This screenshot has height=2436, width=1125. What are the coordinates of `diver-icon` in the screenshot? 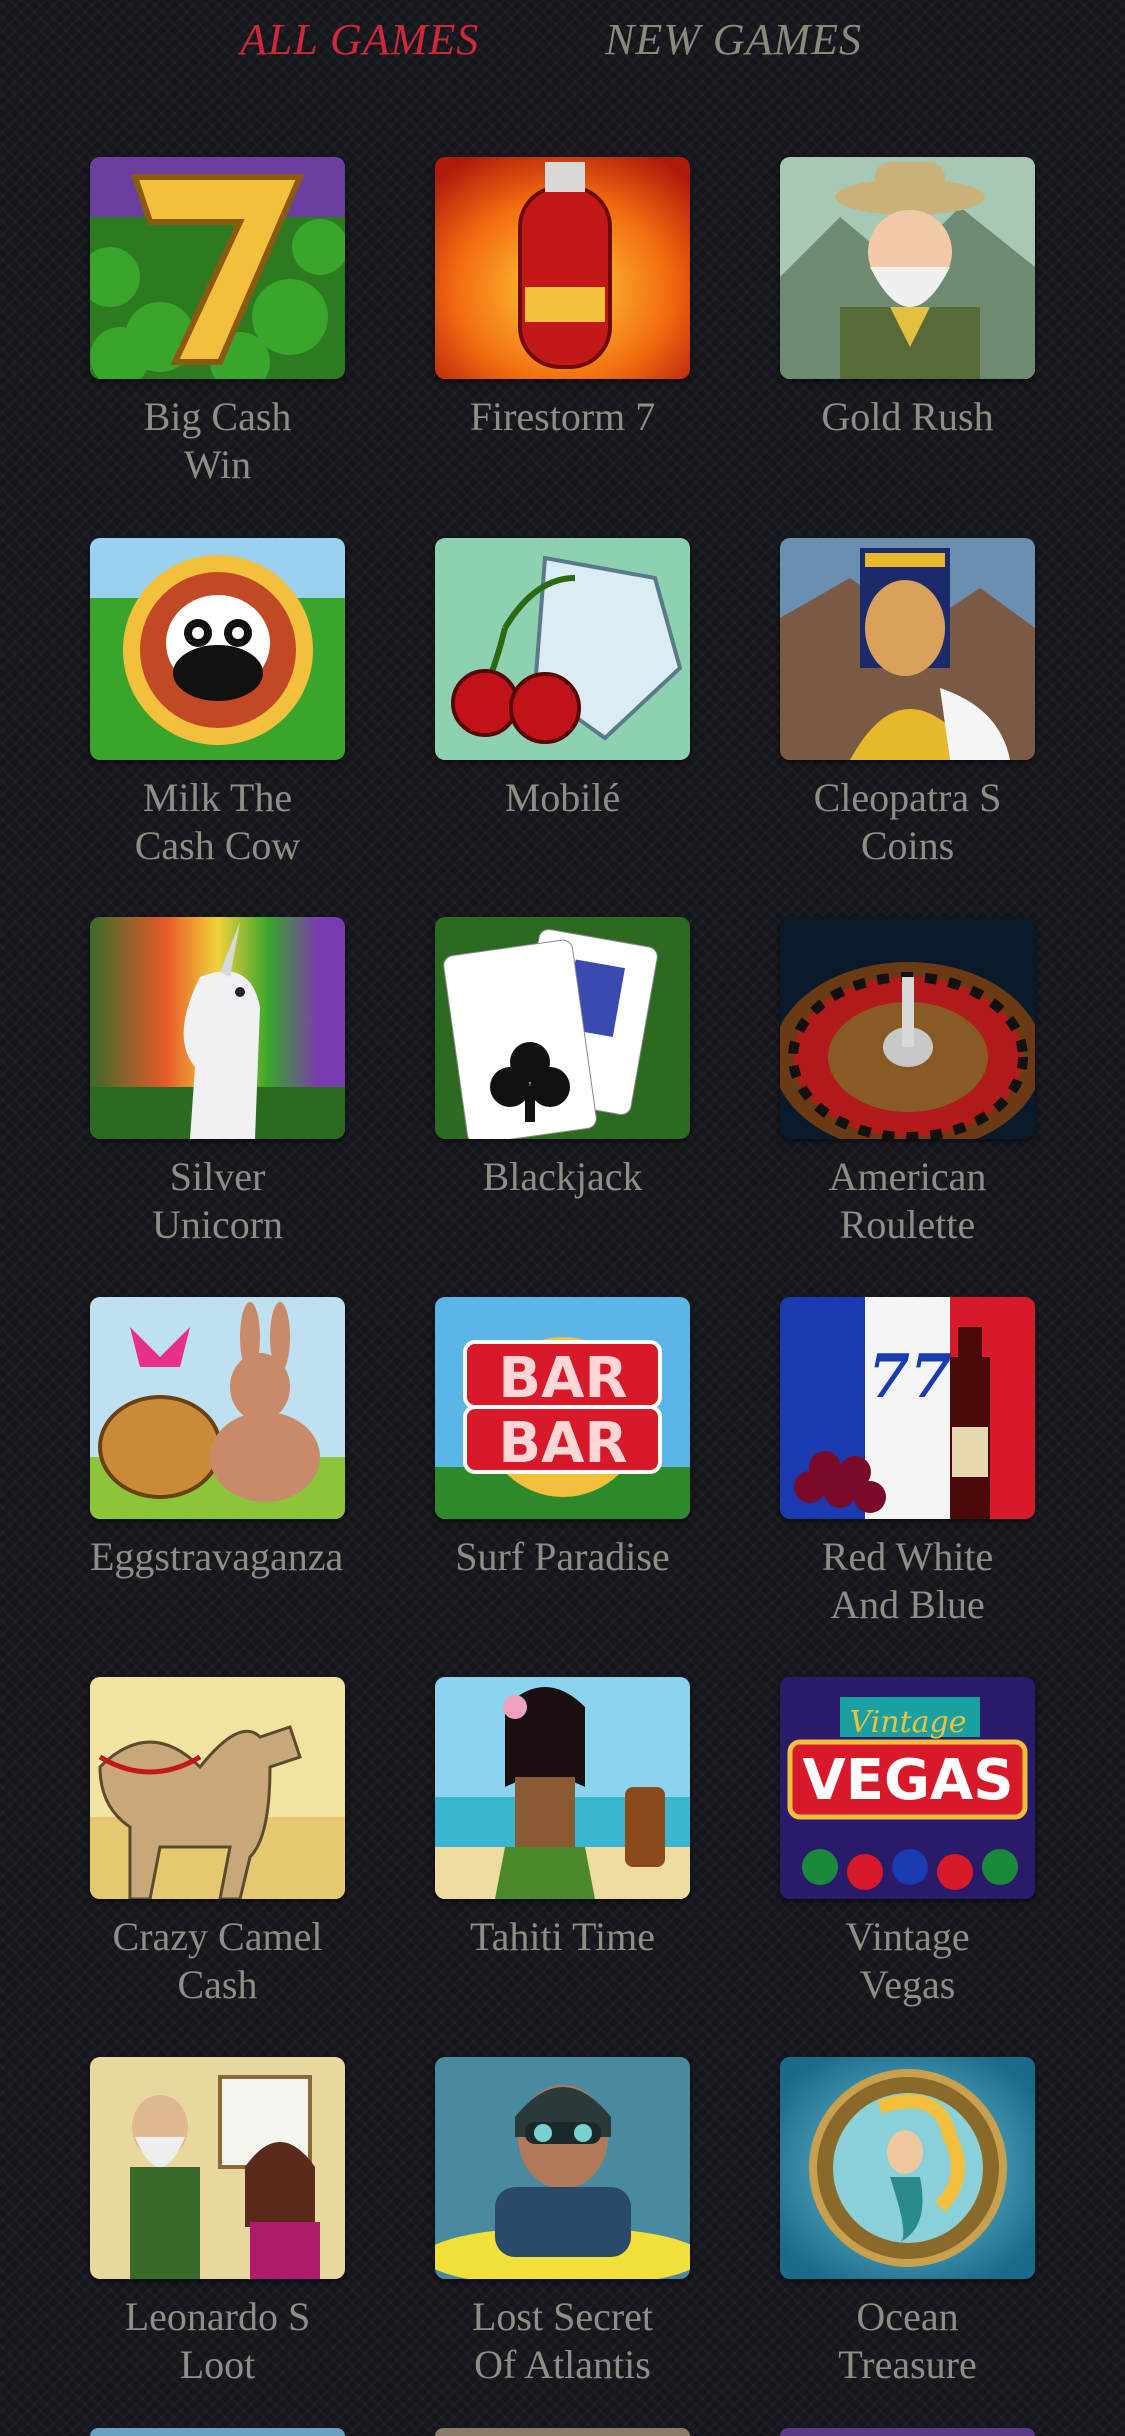 It's located at (562, 2168).